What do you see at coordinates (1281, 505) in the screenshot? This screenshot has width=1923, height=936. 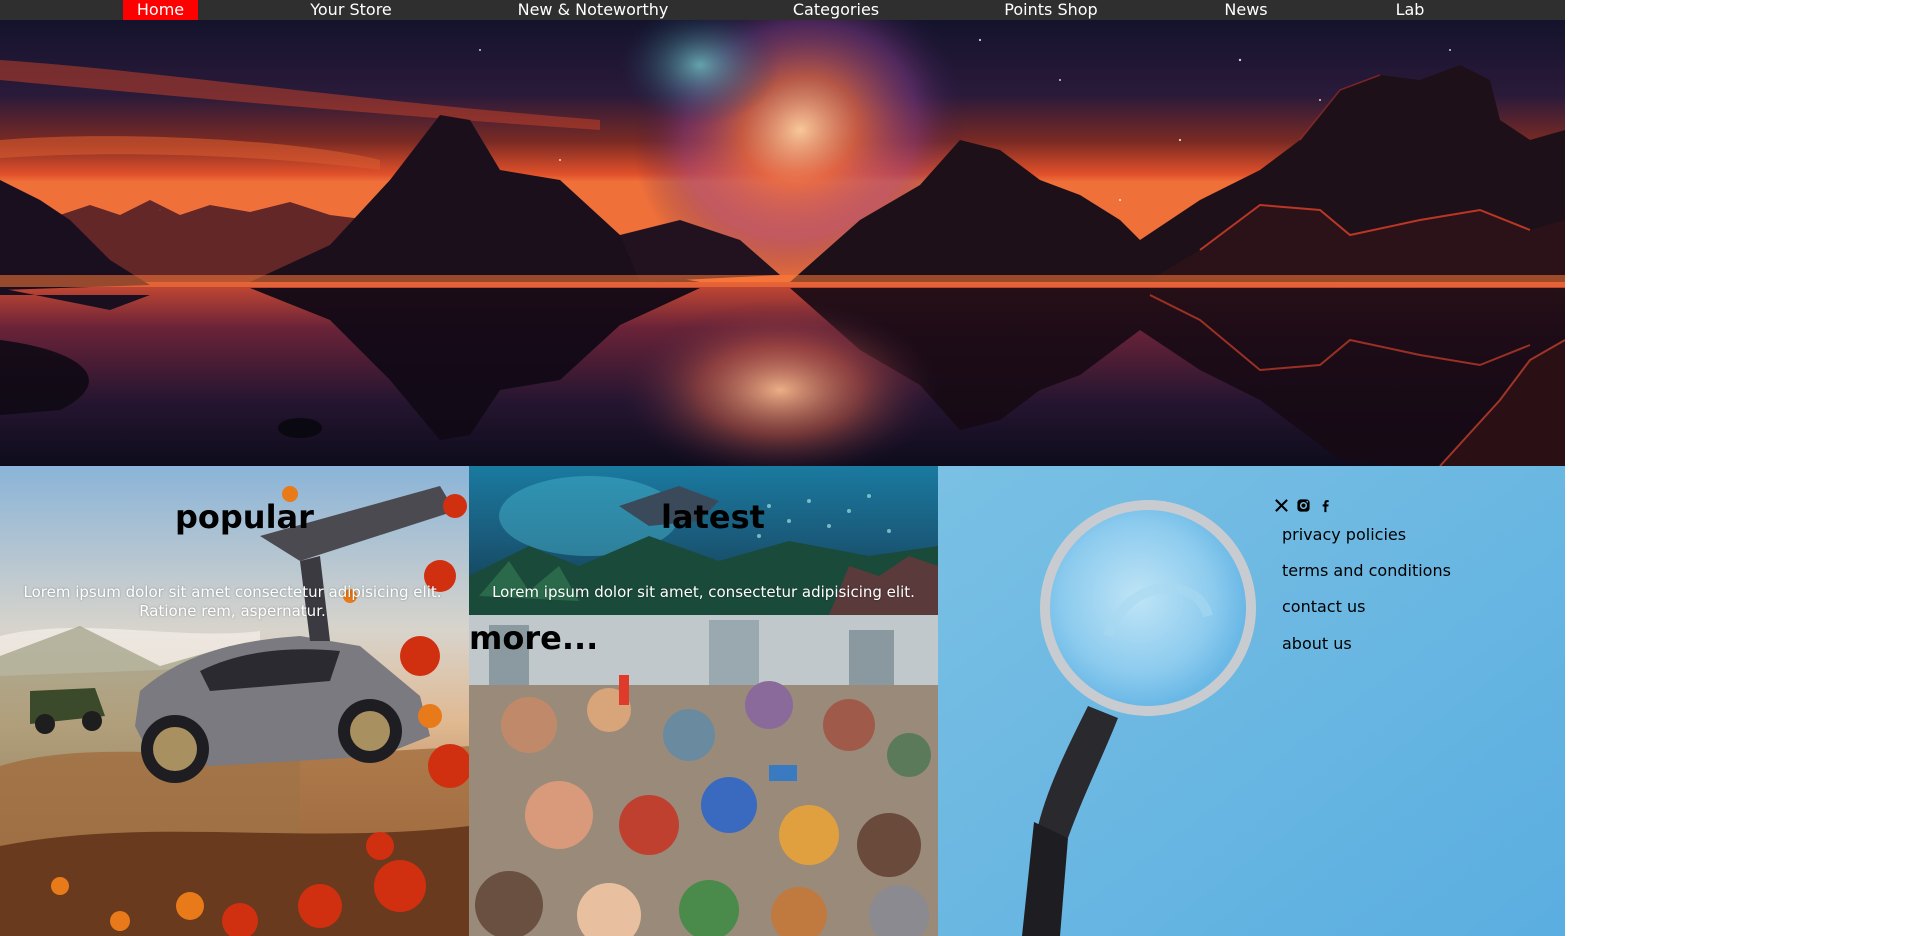 I see `x-twitter-icon` at bounding box center [1281, 505].